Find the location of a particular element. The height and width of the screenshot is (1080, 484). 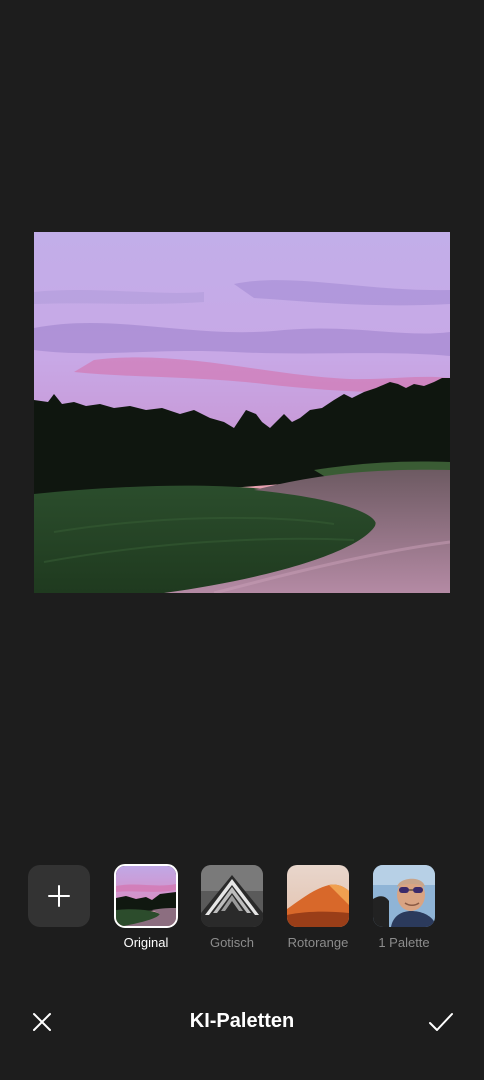

palette-strip: Original Gotisch Rotorange 1 Palette is located at coordinates (242, 910).